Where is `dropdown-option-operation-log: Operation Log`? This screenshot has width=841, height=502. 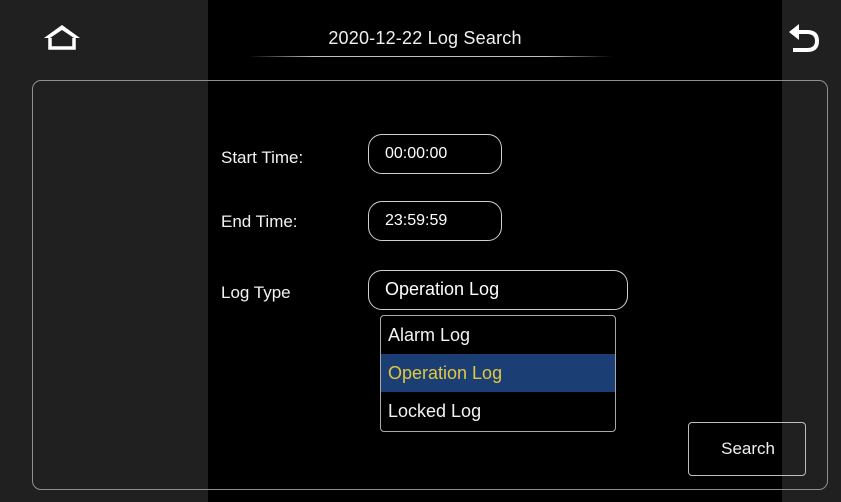 dropdown-option-operation-log: Operation Log is located at coordinates (498, 373).